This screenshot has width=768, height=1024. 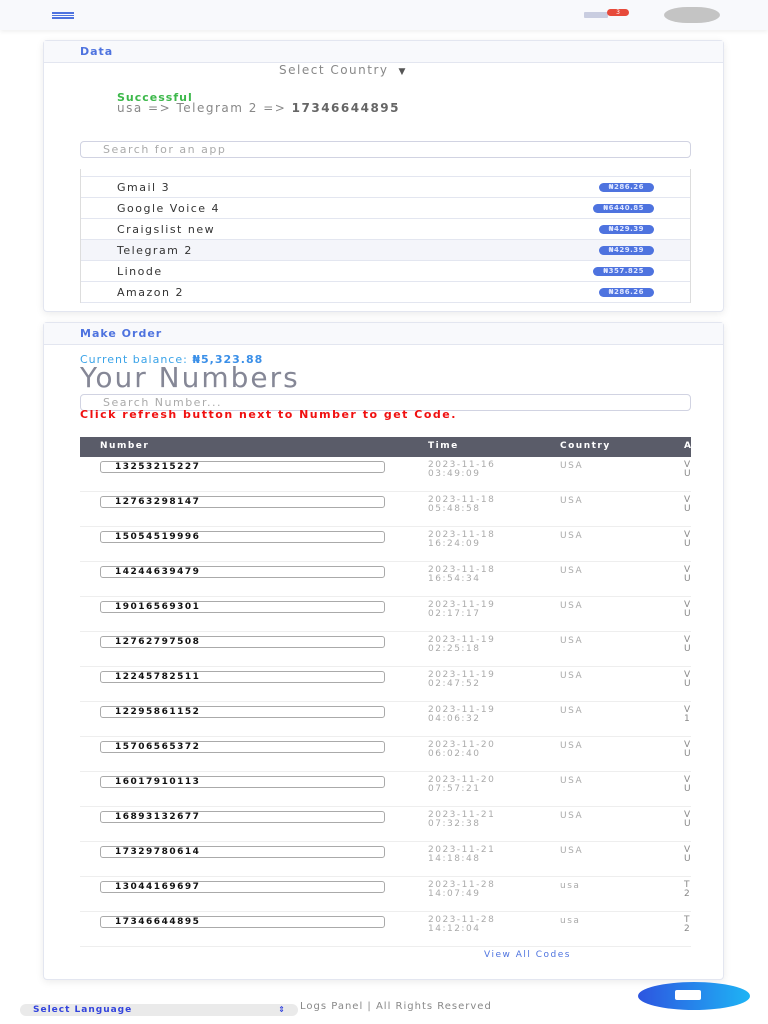 What do you see at coordinates (242, 537) in the screenshot?
I see `number-field: 15054519996` at bounding box center [242, 537].